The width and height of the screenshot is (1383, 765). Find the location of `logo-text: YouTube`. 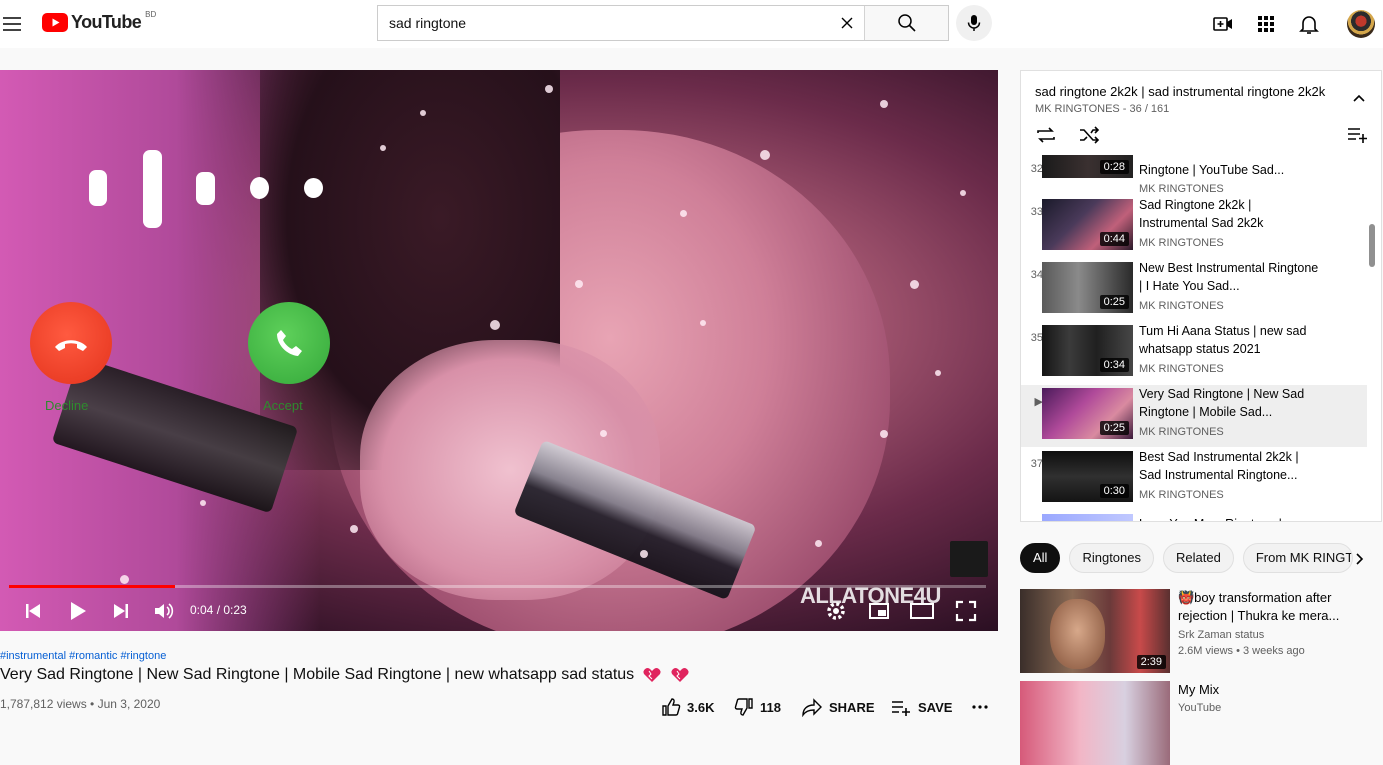

logo-text: YouTube is located at coordinates (106, 22).